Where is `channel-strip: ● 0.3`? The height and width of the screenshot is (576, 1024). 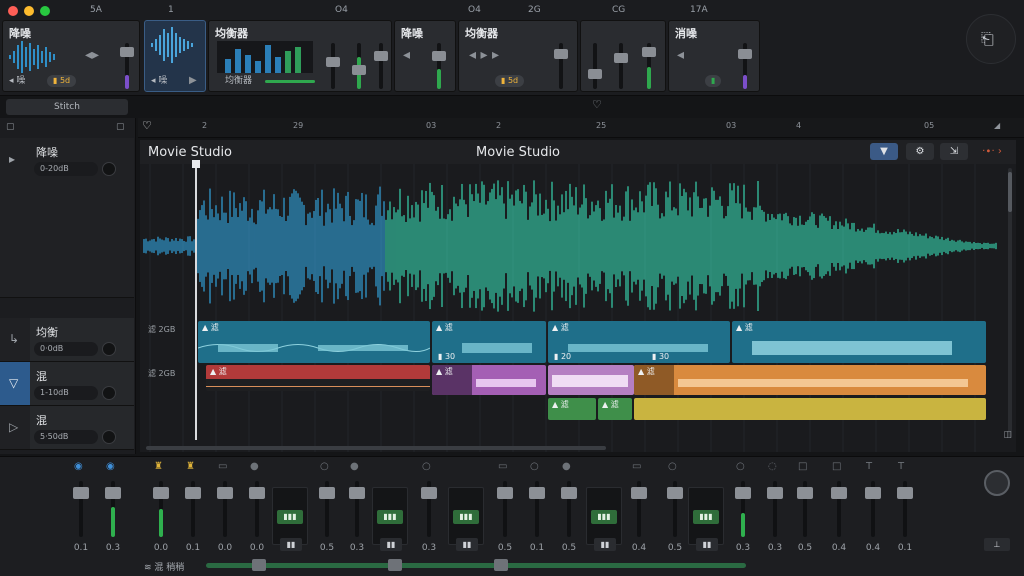
channel-strip: ● 0.3 is located at coordinates (357, 507).